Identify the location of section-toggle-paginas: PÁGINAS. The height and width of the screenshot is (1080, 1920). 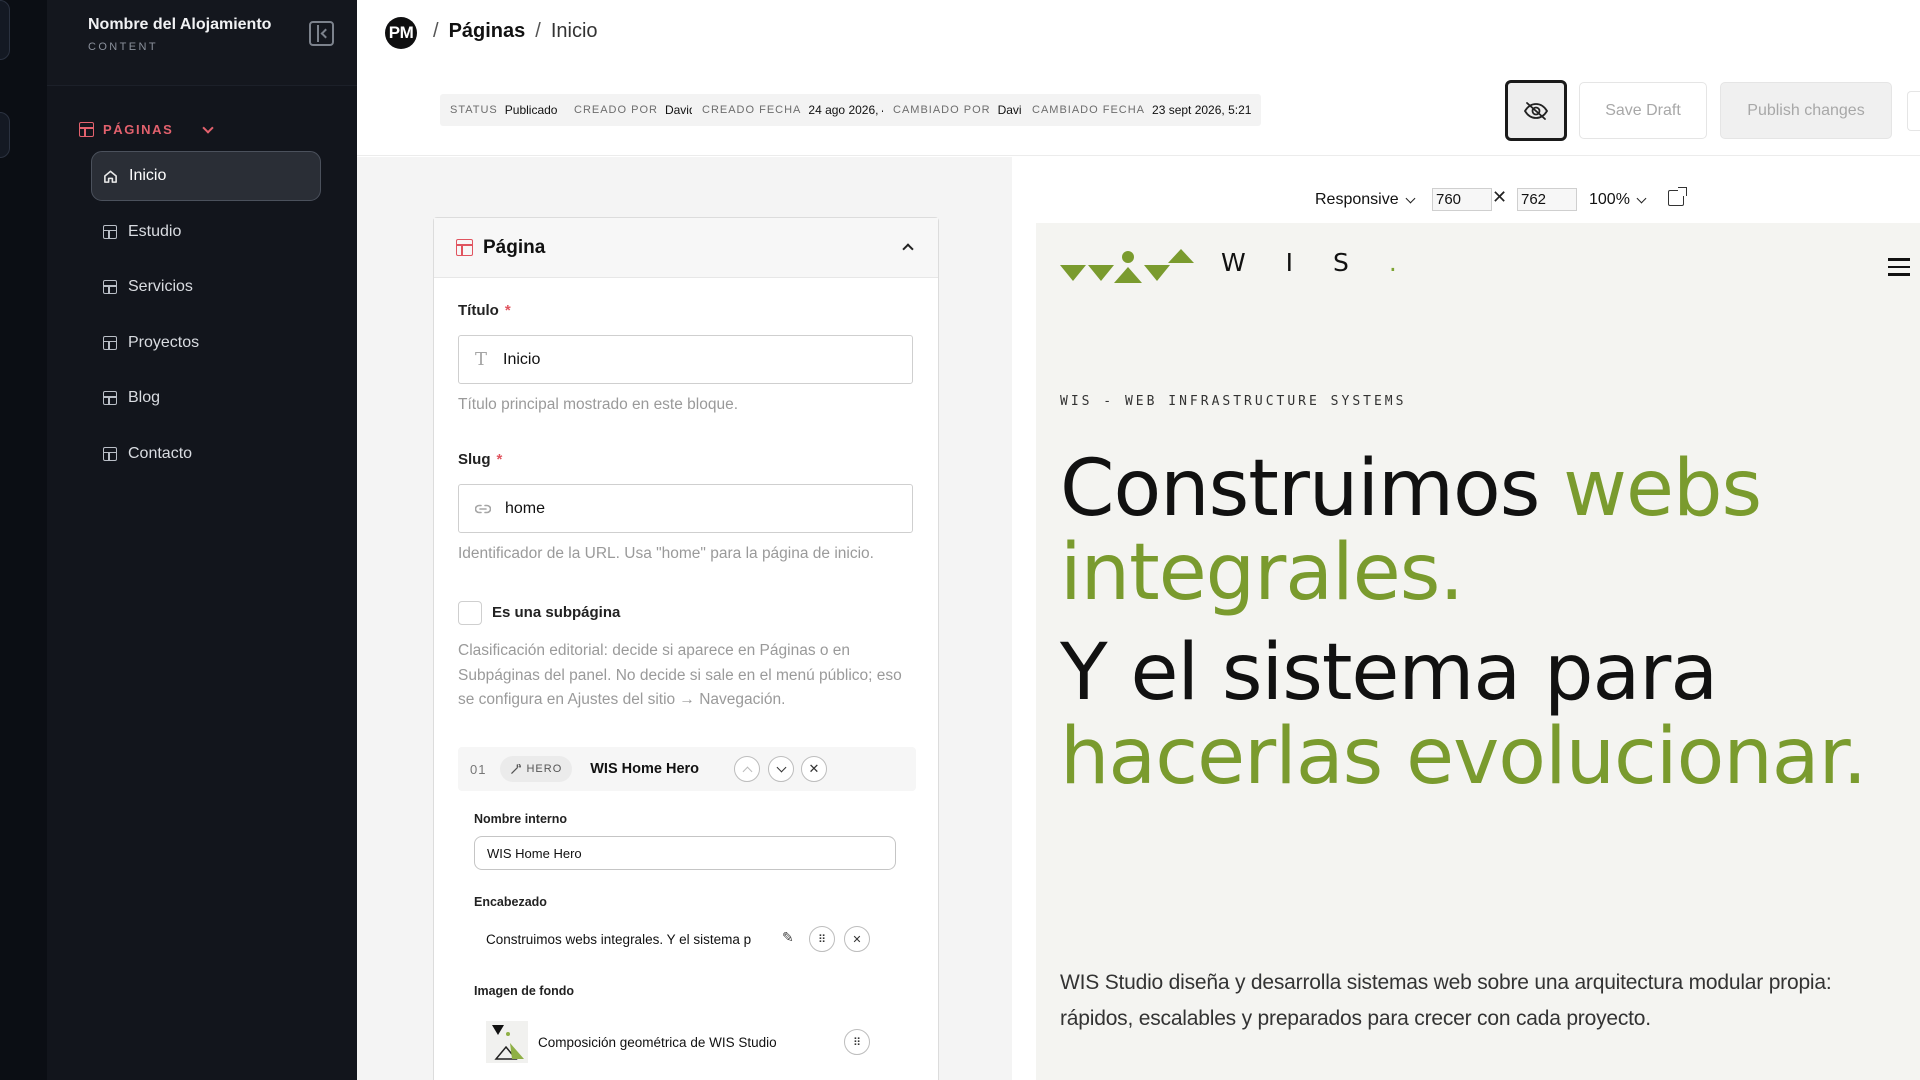
(147, 129).